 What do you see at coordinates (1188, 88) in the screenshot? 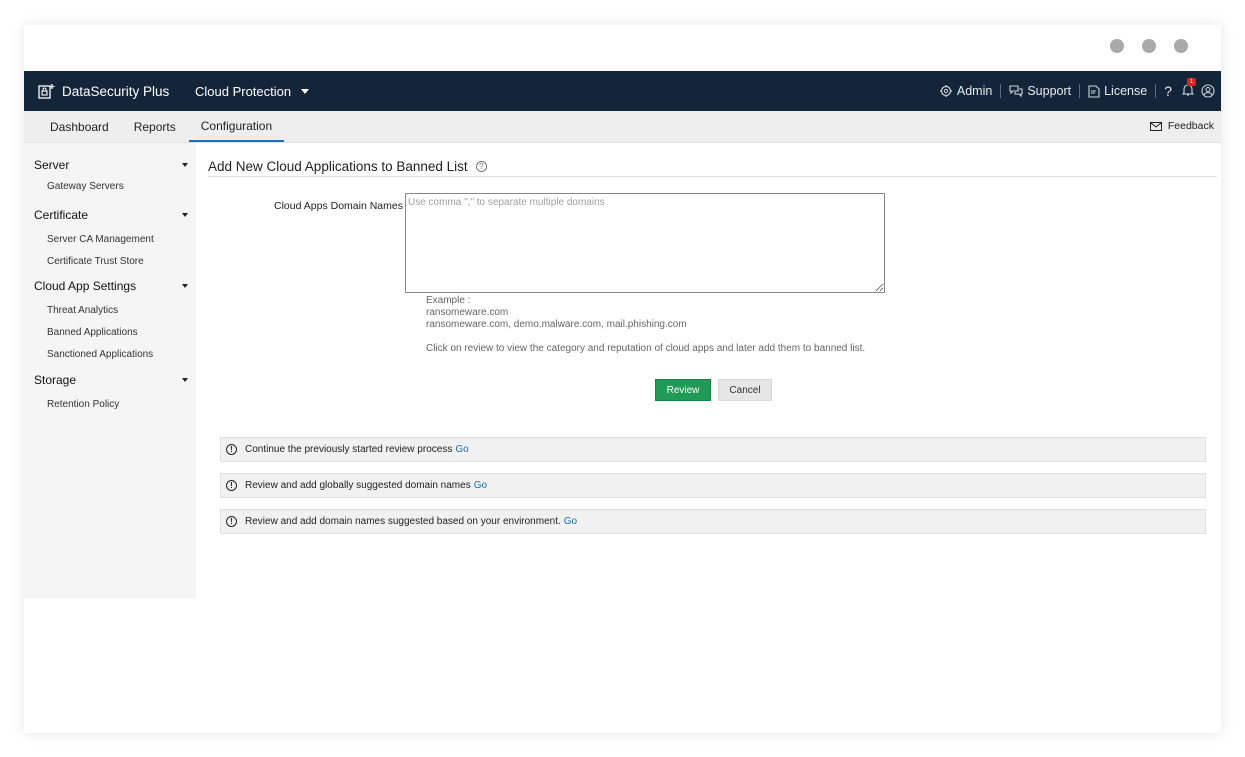
I see `notifications-button: 1` at bounding box center [1188, 88].